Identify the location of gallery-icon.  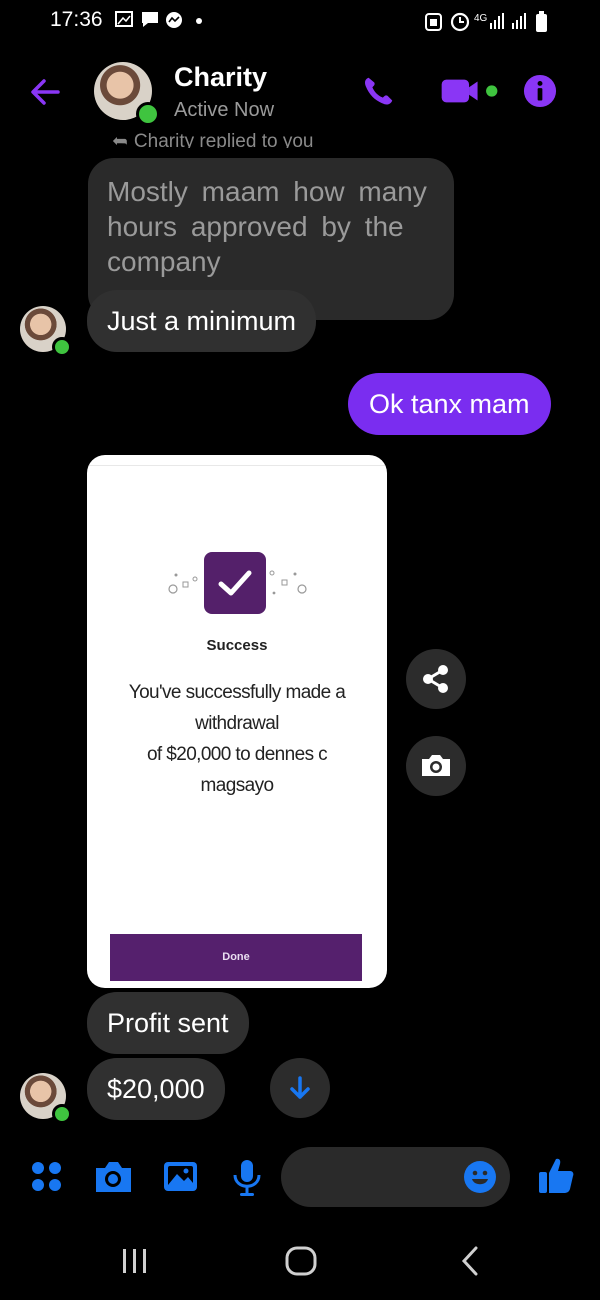
(181, 1177).